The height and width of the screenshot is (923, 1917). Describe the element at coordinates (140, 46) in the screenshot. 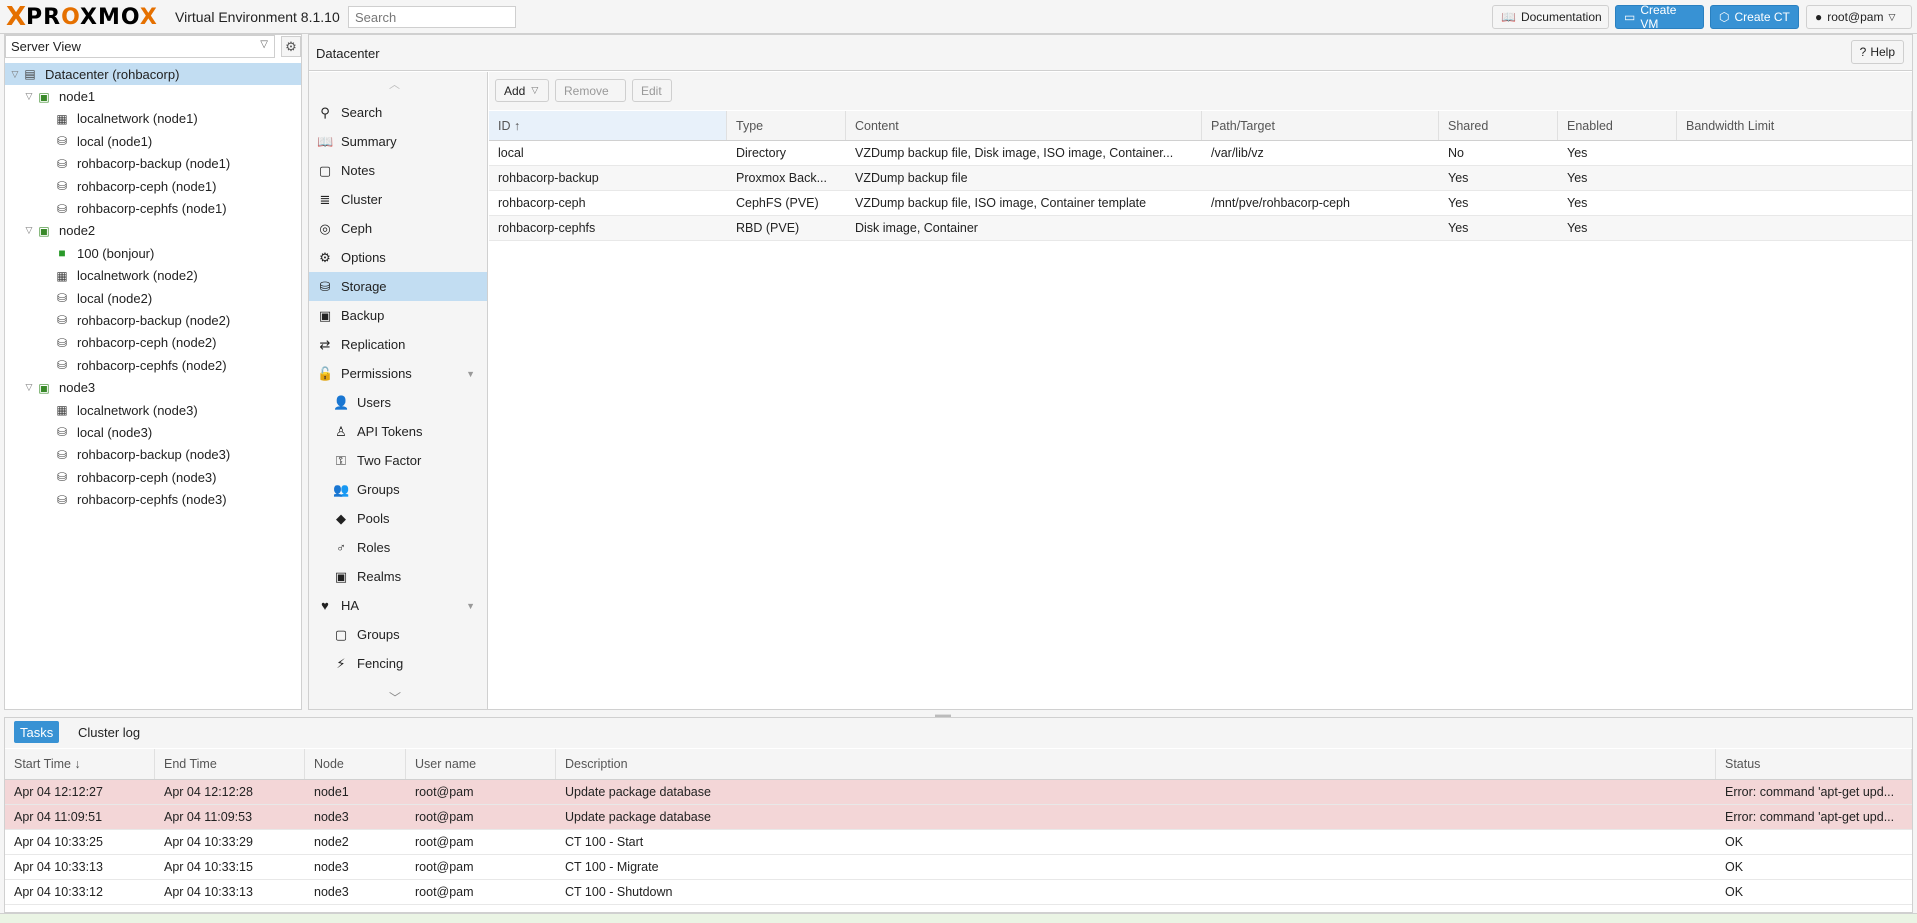

I see `view-selector: Server View ▽` at that location.